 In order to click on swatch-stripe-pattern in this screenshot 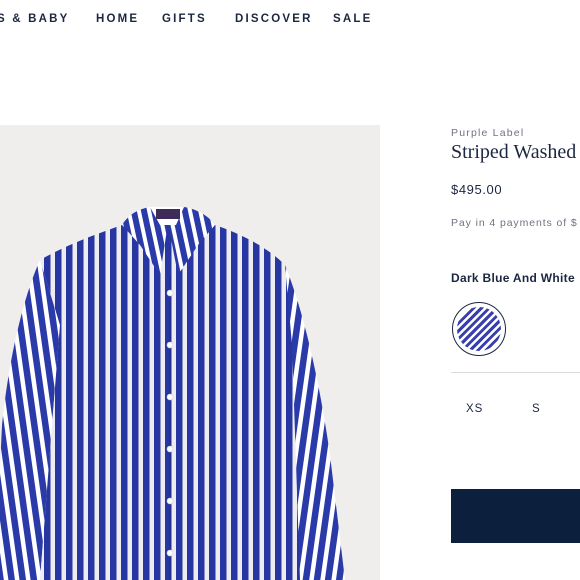, I will do `click(479, 329)`.